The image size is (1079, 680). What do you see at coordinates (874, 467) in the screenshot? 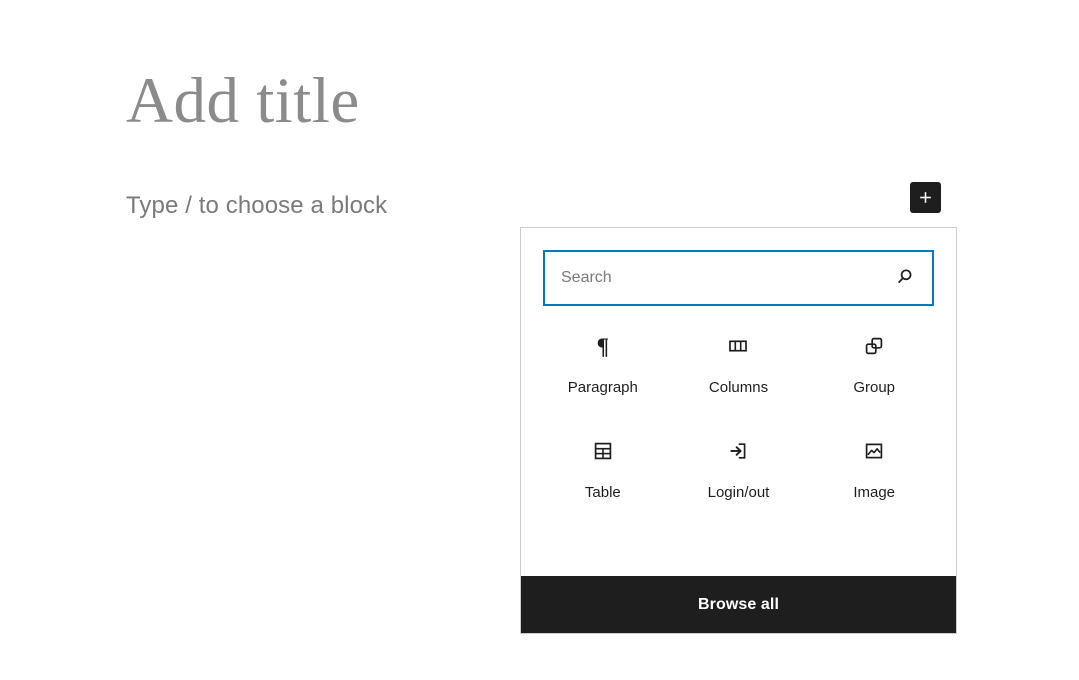
I see `block-item-image: Image` at bounding box center [874, 467].